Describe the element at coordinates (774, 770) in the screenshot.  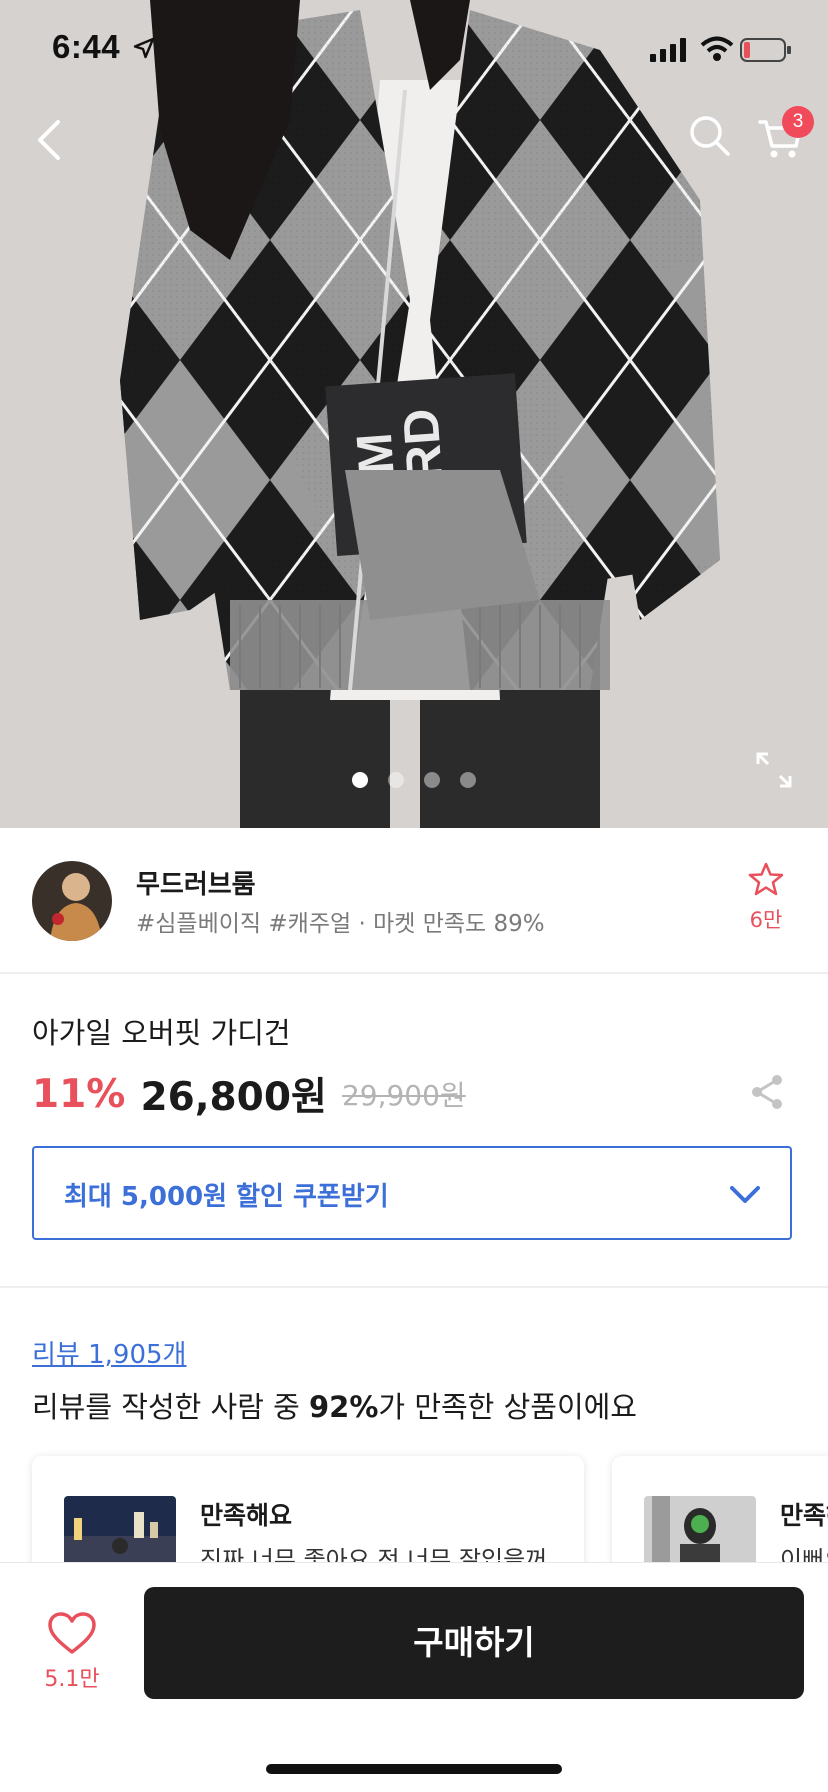
I see `expand-fullscreen-icon` at that location.